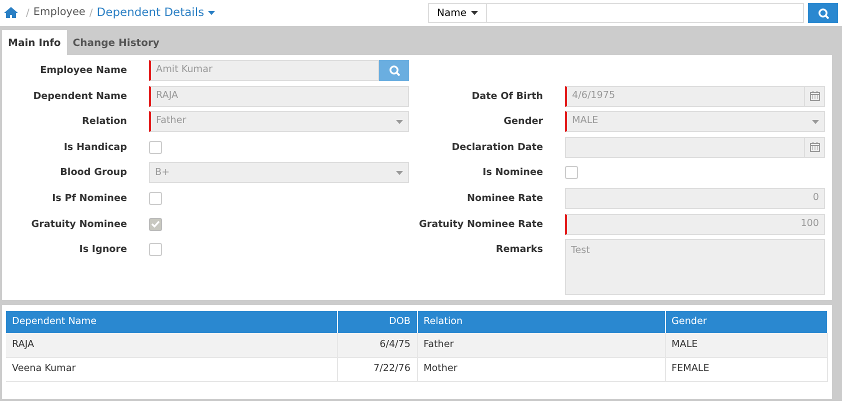 This screenshot has height=403, width=842. I want to click on field-label: Relation, so click(104, 122).